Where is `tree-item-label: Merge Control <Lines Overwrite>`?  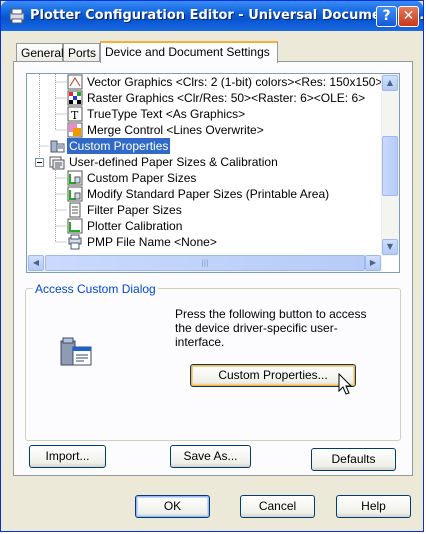 tree-item-label: Merge Control <Lines Overwrite> is located at coordinates (175, 130).